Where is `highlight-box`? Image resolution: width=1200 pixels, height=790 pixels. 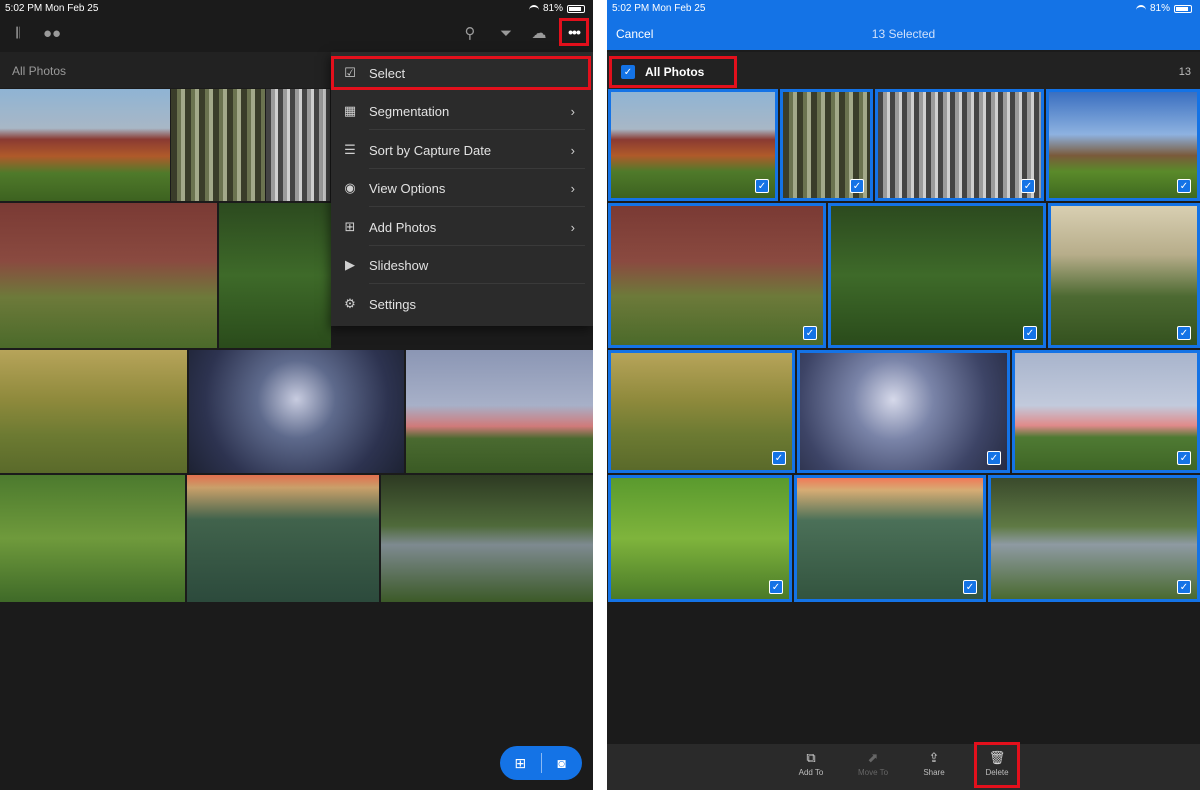 highlight-box is located at coordinates (997, 765).